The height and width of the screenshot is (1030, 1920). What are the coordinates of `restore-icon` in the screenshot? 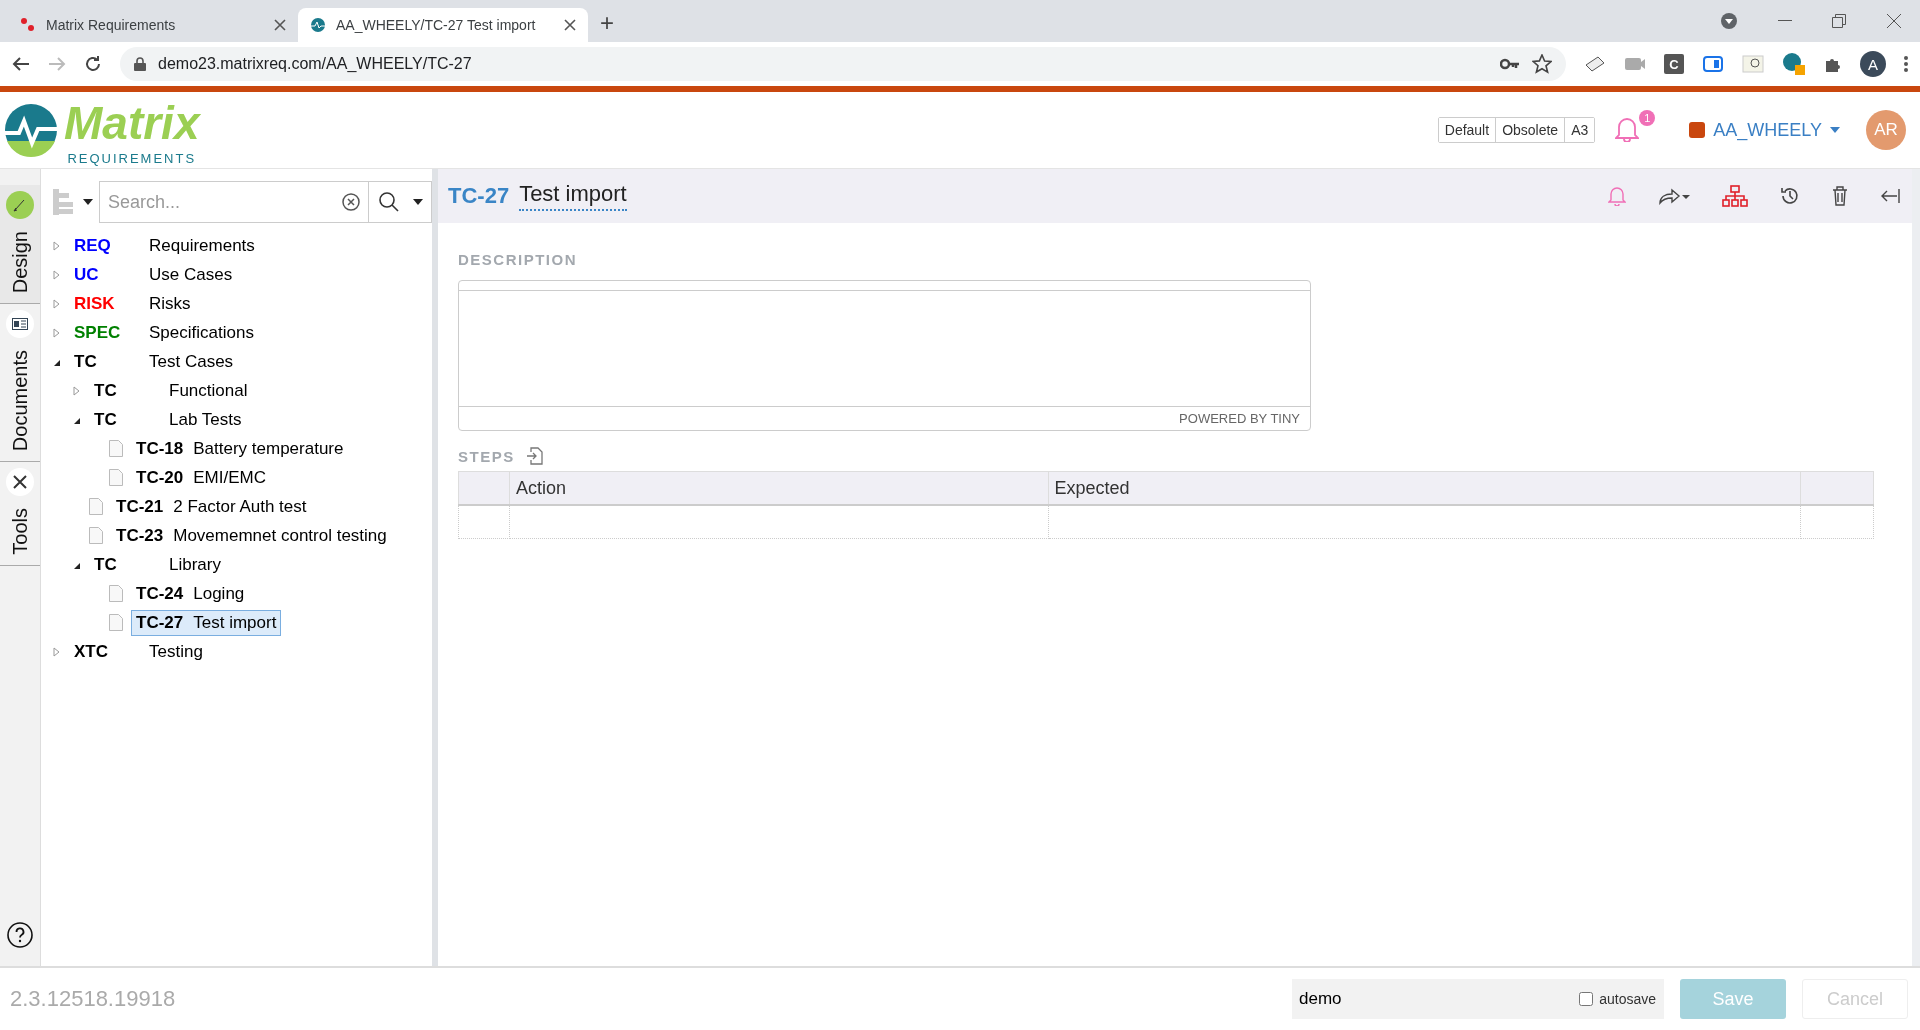 It's located at (1839, 21).